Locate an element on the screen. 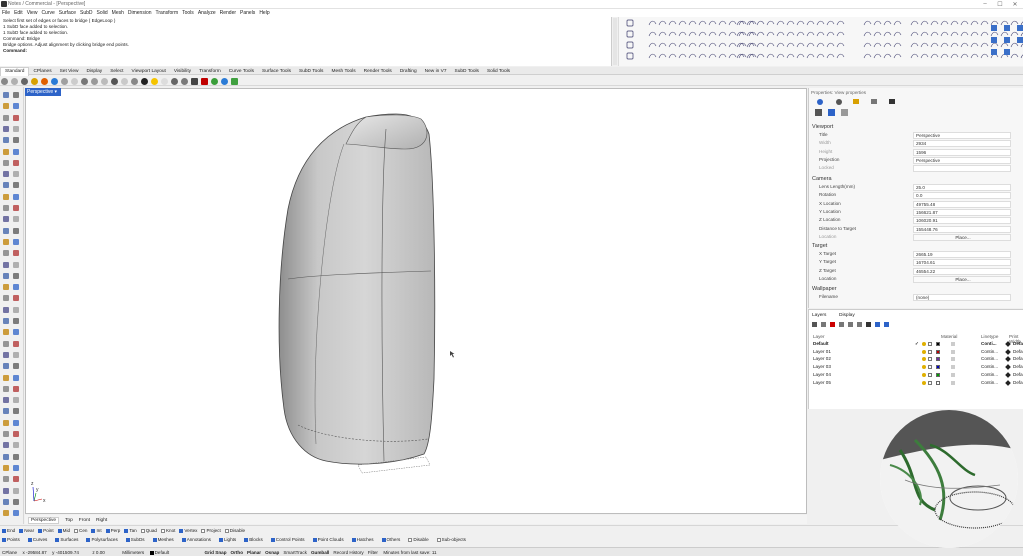  property-value: 2665.19 is located at coordinates (962, 254).